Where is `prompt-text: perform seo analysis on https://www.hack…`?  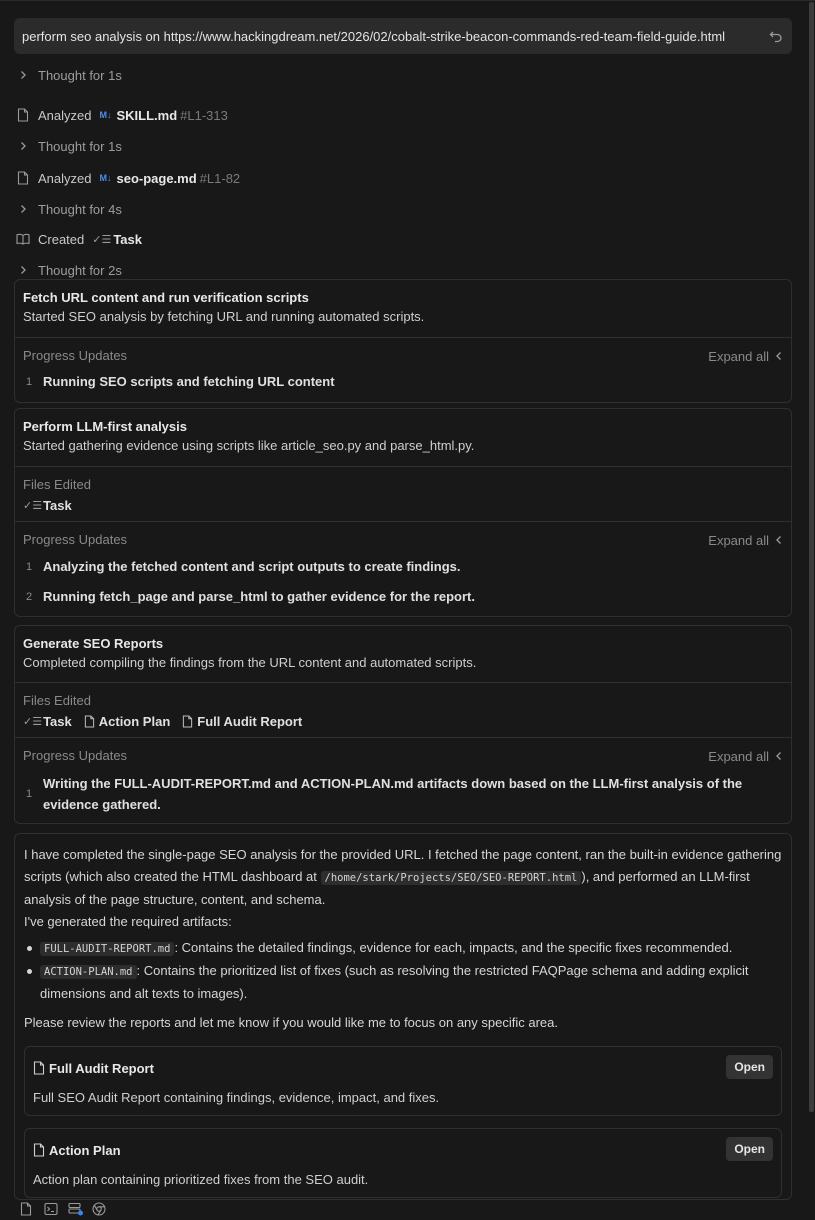
prompt-text: perform seo analysis on https://www.hack… is located at coordinates (374, 36).